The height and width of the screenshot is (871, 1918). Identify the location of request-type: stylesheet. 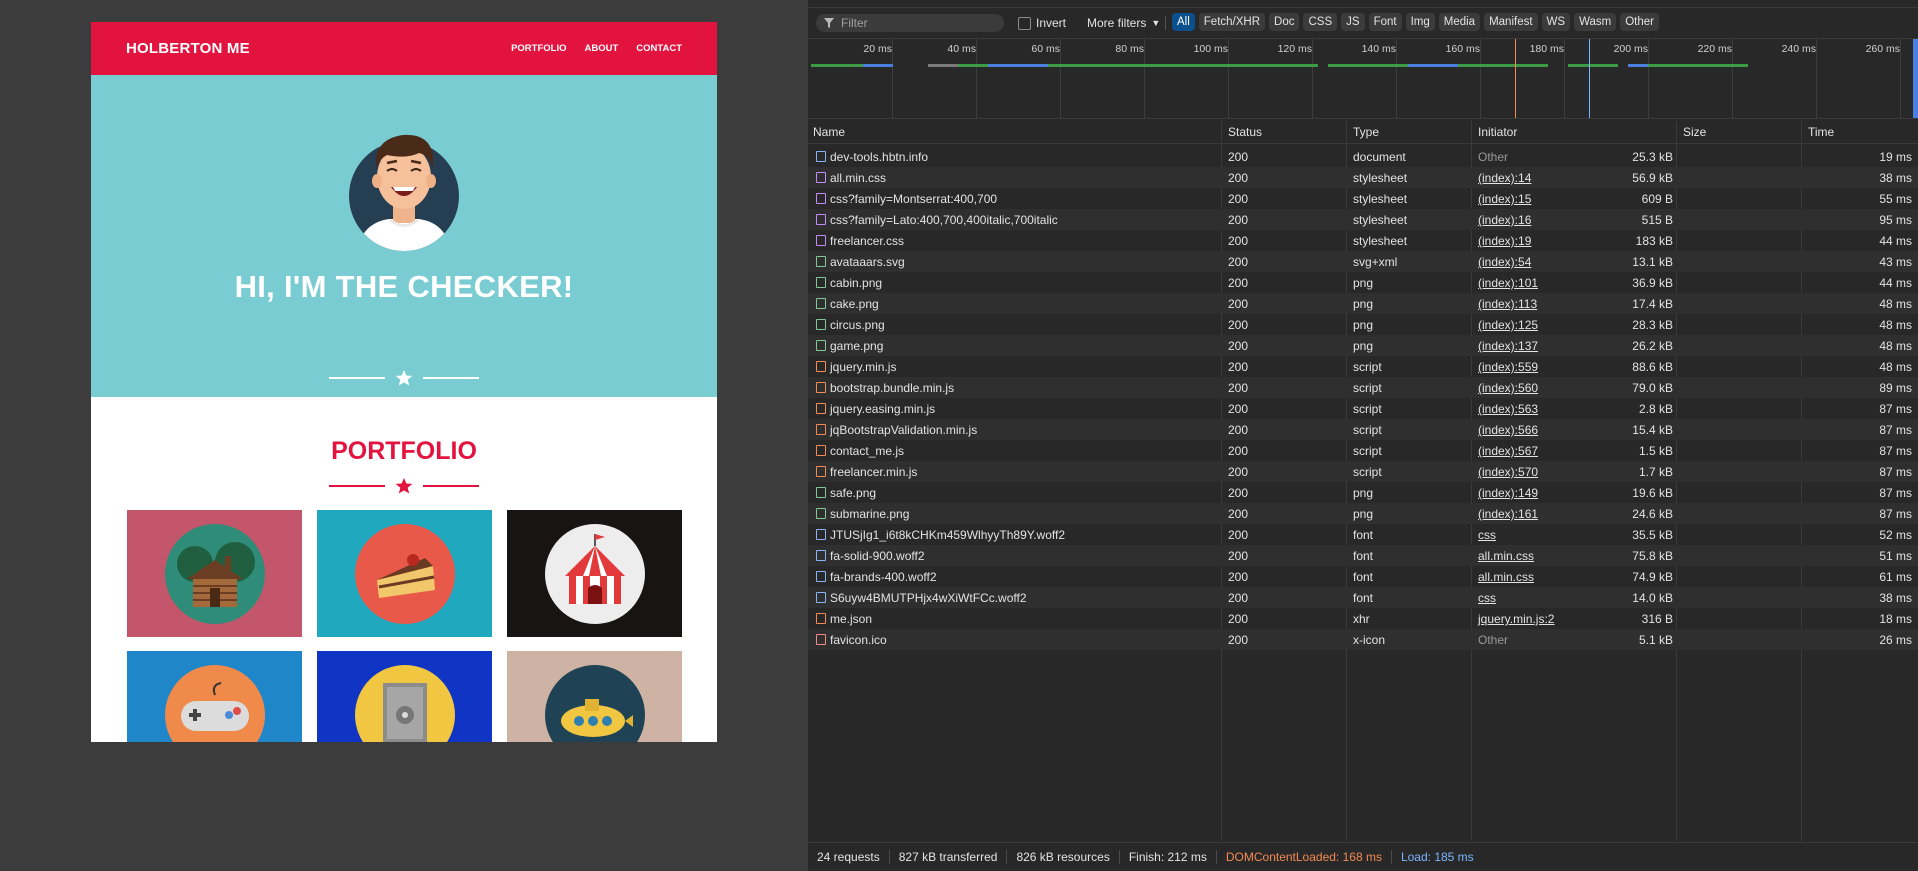
(1380, 178).